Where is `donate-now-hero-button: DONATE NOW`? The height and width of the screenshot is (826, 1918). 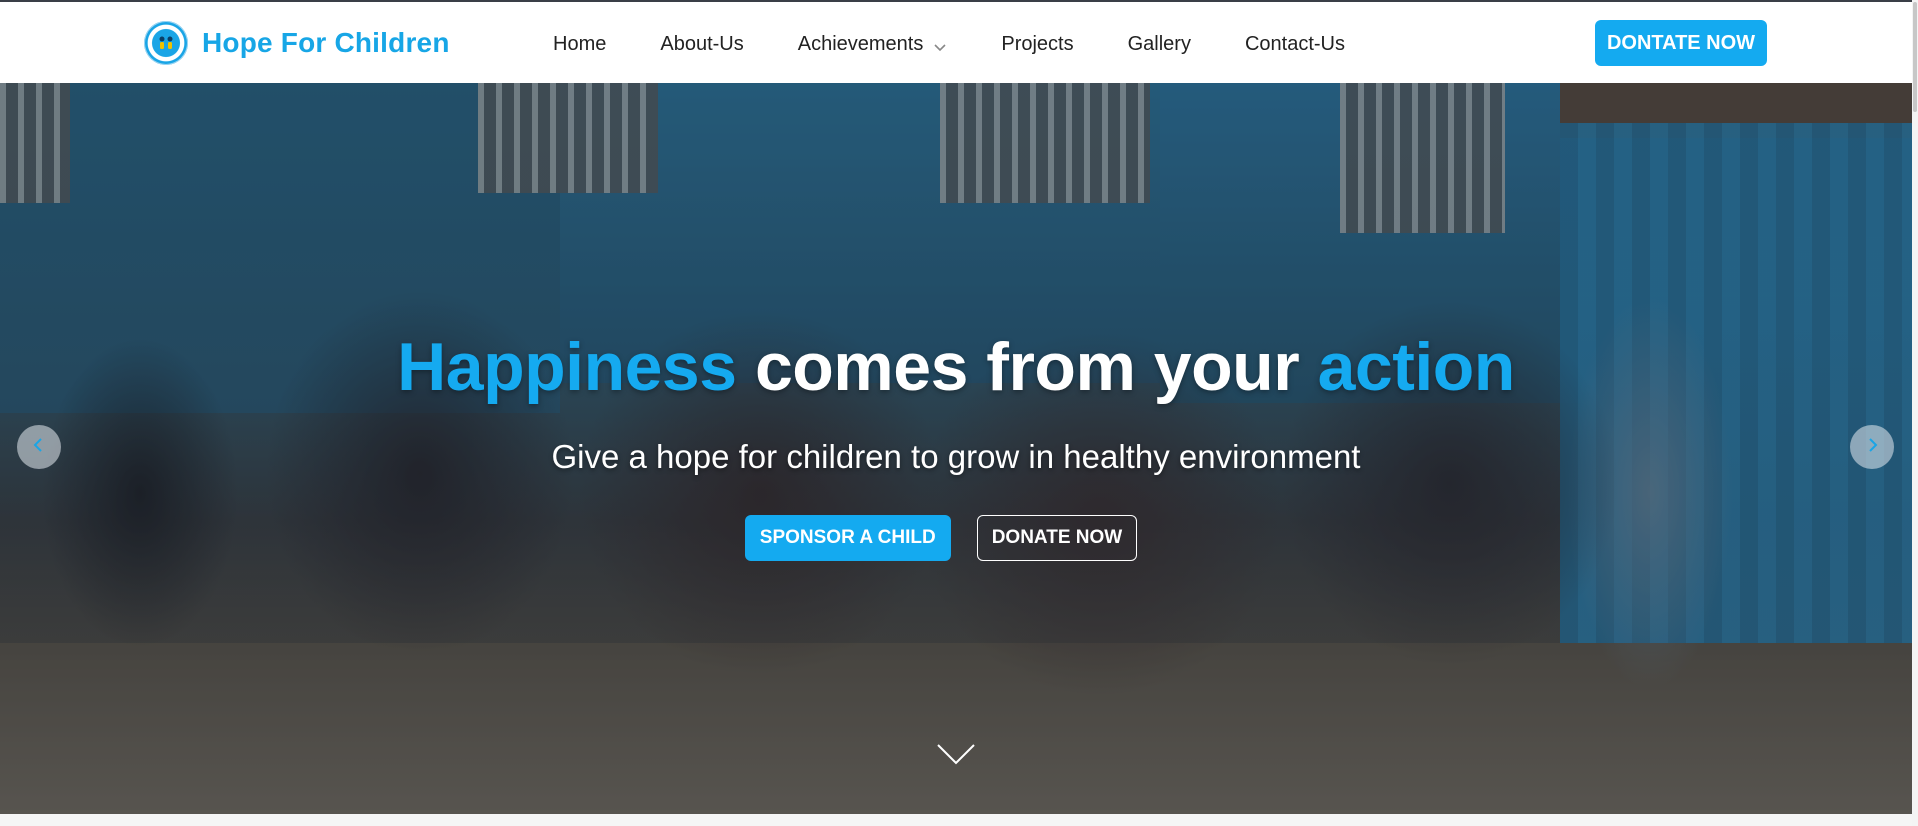 donate-now-hero-button: DONATE NOW is located at coordinates (1057, 538).